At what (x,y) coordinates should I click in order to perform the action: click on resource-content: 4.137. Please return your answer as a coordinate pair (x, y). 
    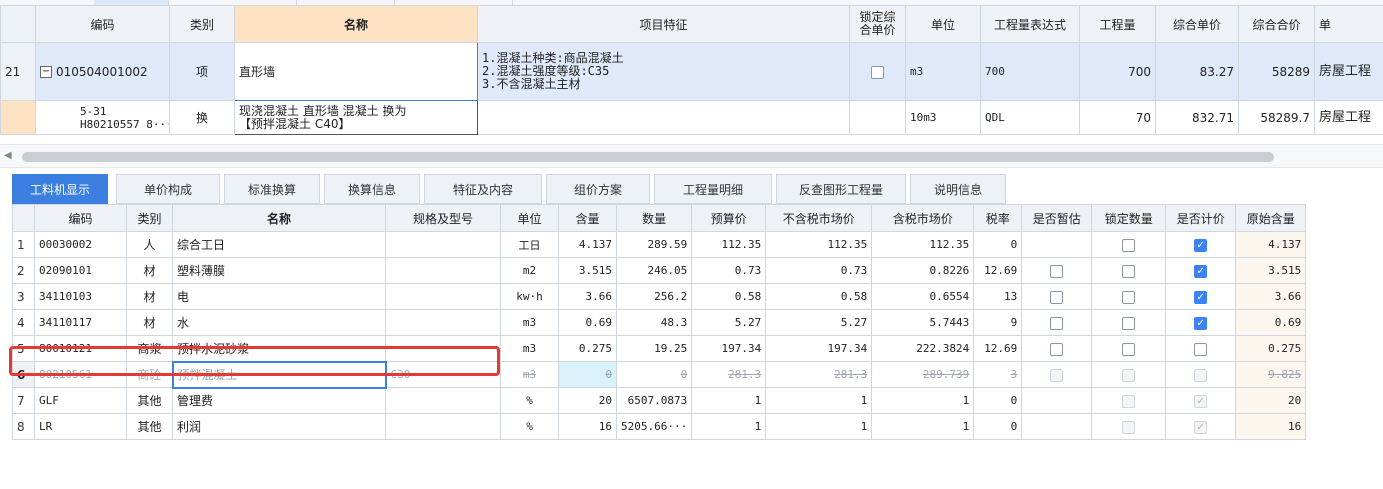
    Looking at the image, I should click on (587, 244).